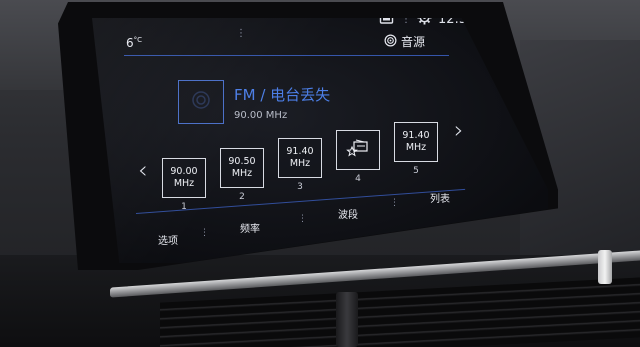 The width and height of the screenshot is (640, 347). I want to click on current-frequency: 90.00 MHz, so click(261, 115).